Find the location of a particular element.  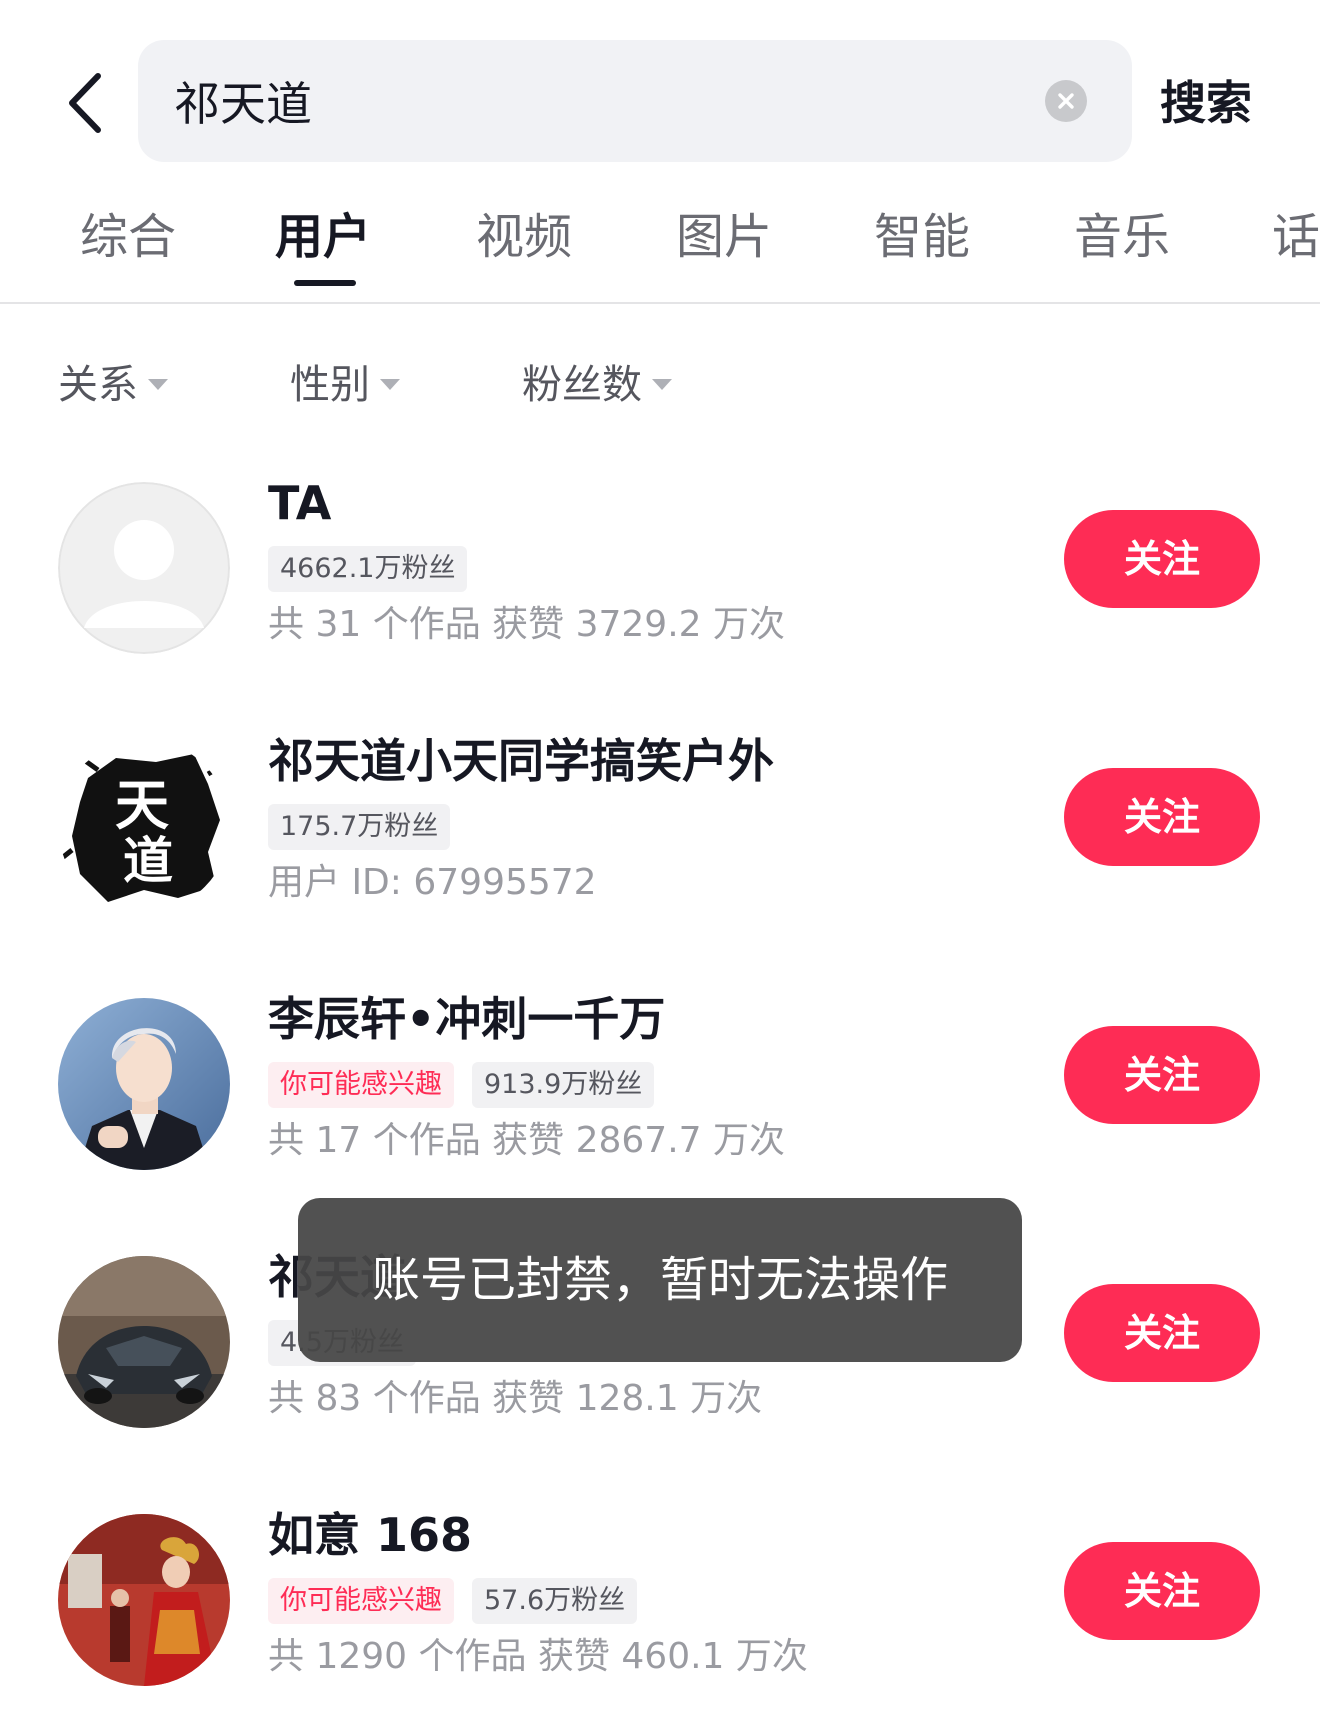

search-tabs: 综合 用户 视频 图片 智能 音乐 话 is located at coordinates (660, 242).